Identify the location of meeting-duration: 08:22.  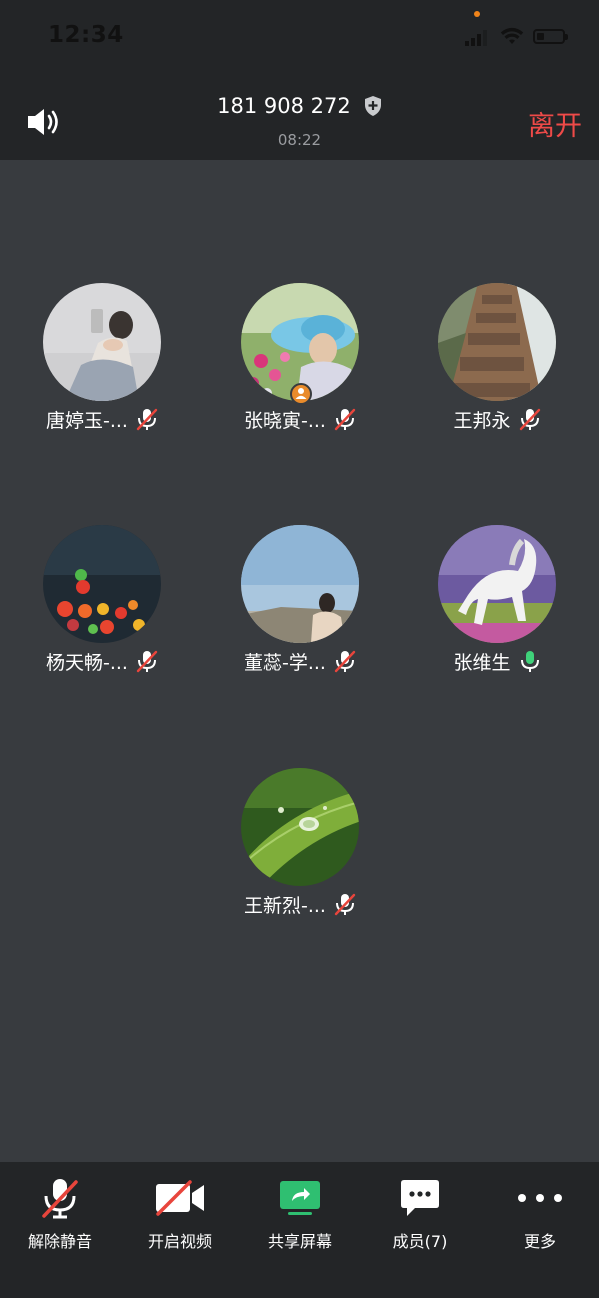
(299, 140).